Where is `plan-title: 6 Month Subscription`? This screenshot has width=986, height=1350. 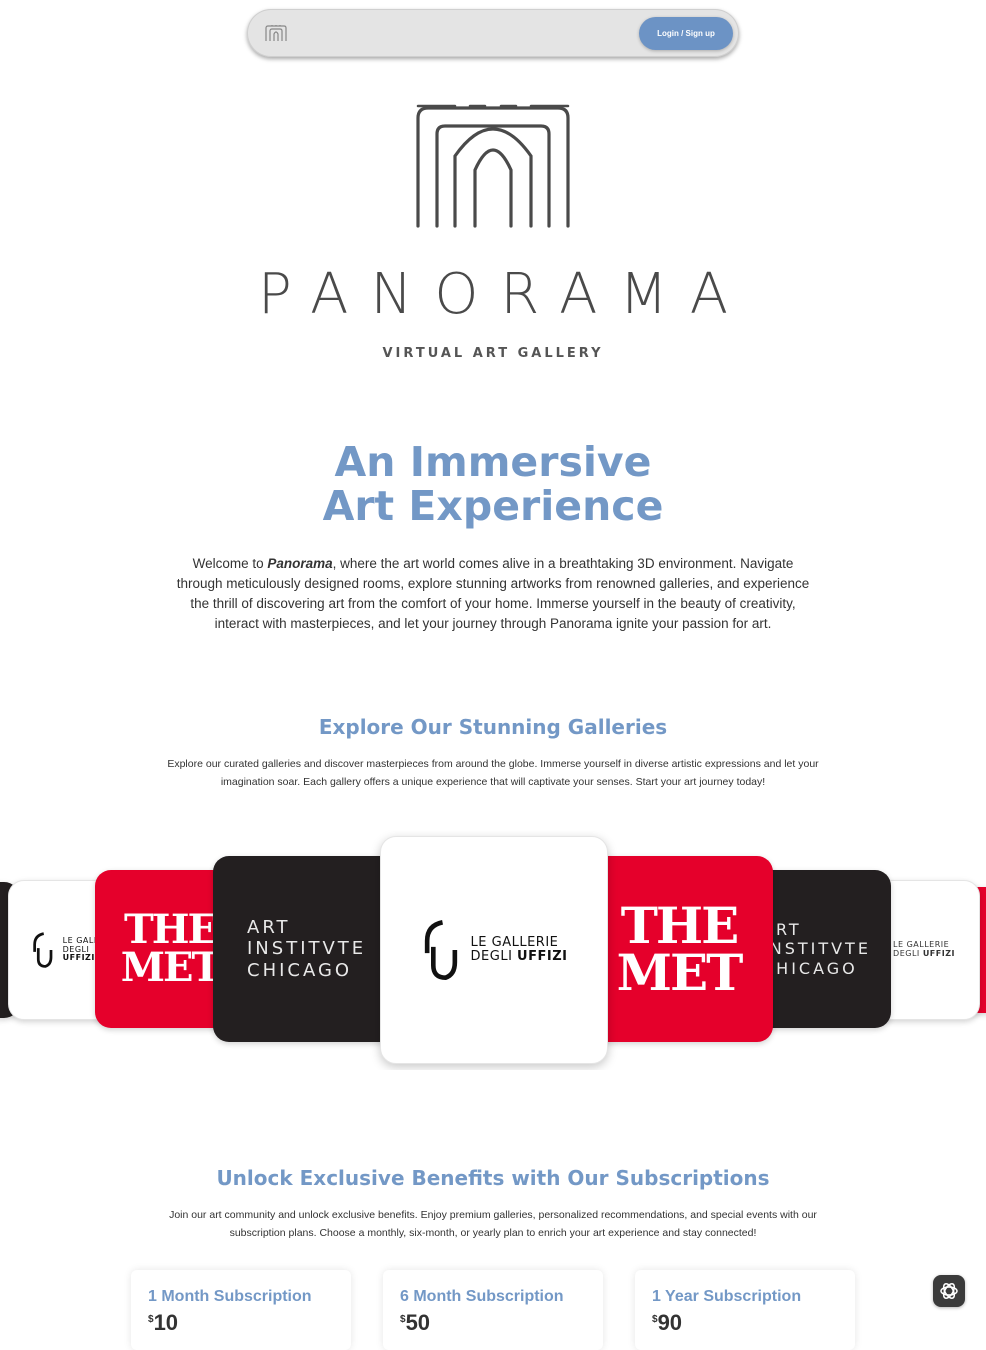
plan-title: 6 Month Subscription is located at coordinates (482, 1296).